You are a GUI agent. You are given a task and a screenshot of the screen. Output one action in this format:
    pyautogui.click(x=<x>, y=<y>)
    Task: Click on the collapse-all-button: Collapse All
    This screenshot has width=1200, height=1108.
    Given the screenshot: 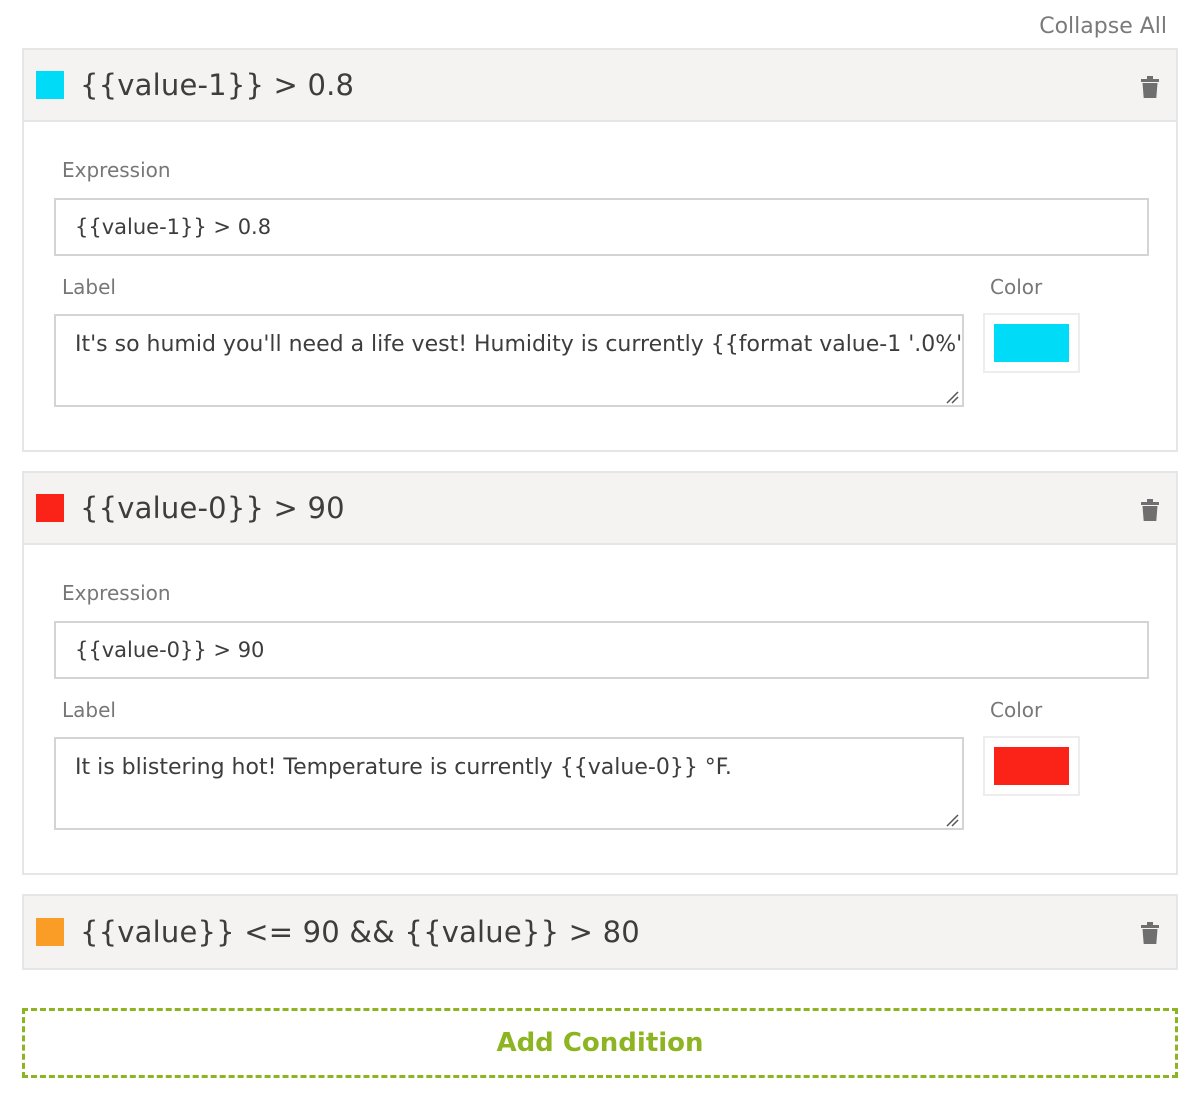 What is the action you would take?
    pyautogui.click(x=1103, y=27)
    